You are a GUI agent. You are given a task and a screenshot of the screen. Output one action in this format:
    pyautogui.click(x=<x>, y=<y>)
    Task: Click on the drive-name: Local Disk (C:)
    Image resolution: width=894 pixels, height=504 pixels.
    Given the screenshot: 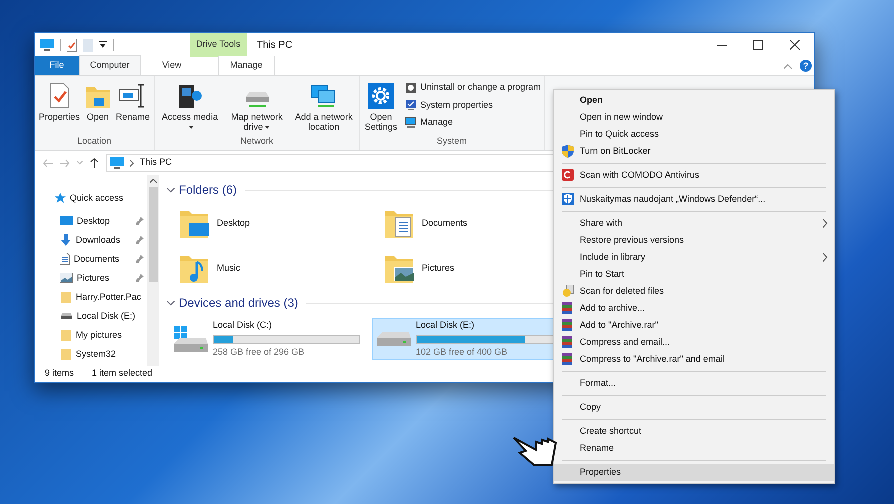 What is the action you would take?
    pyautogui.click(x=243, y=325)
    